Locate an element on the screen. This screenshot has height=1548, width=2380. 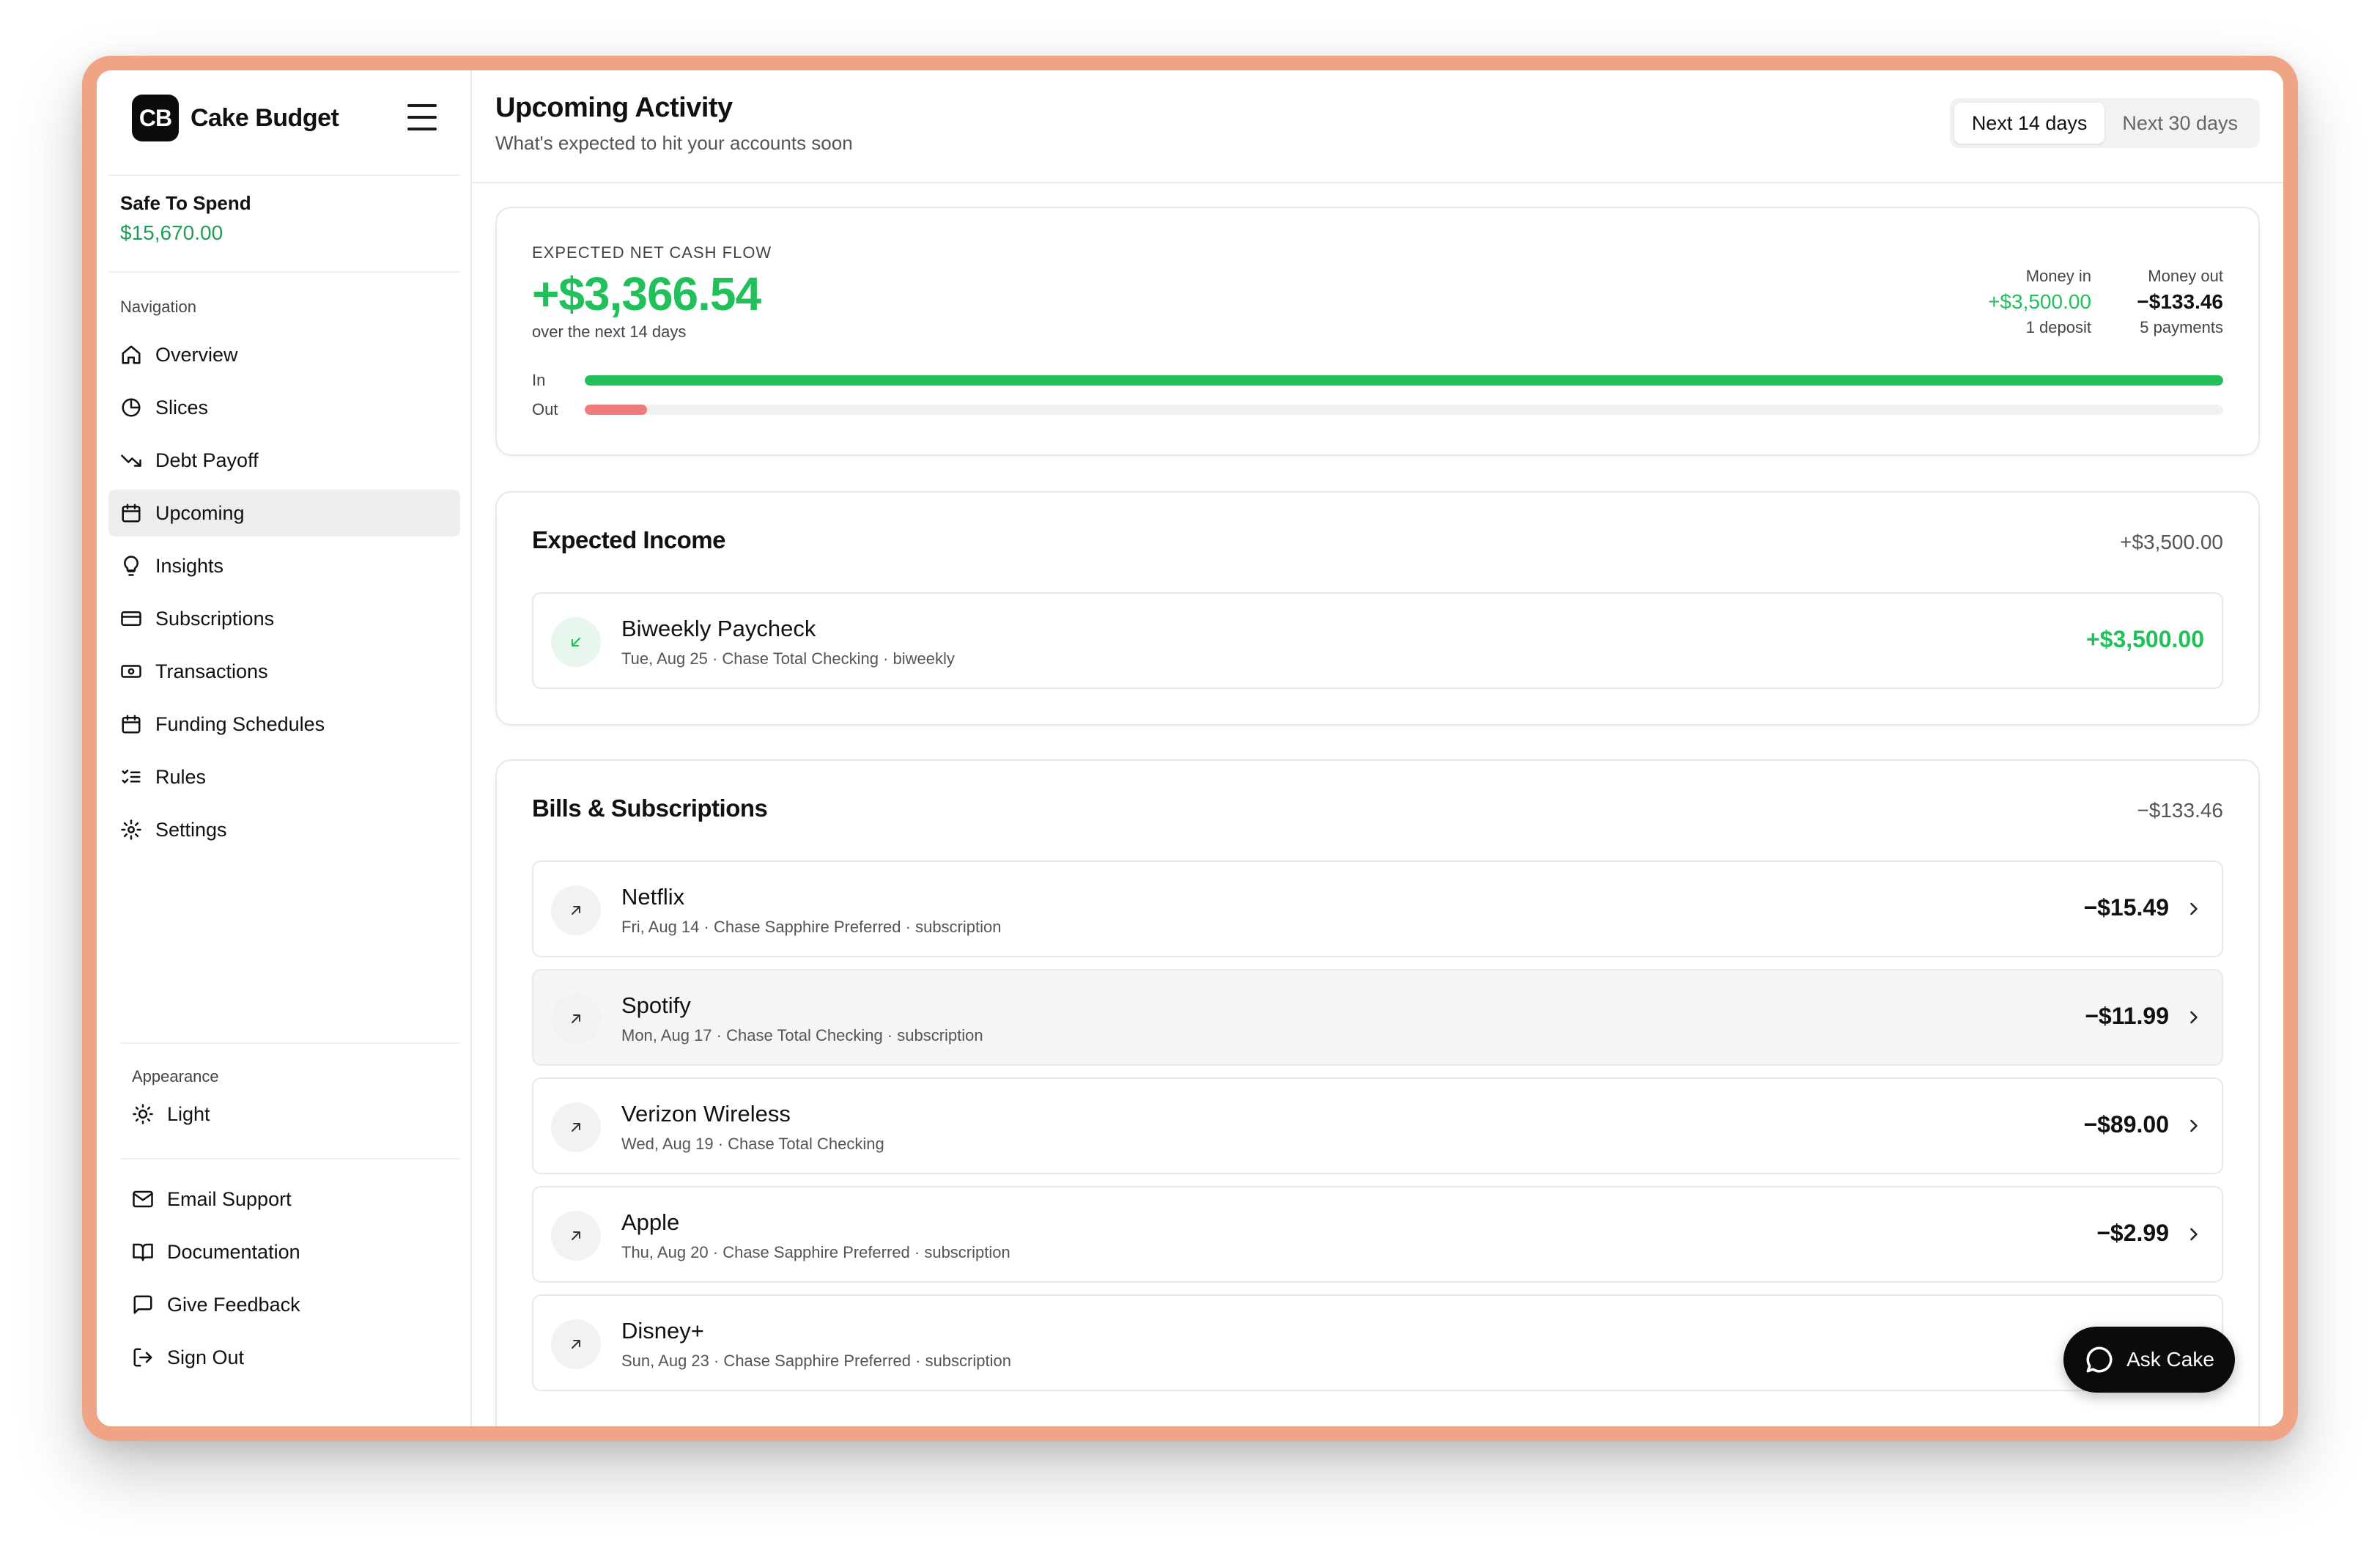
sidebar-item-label: Transactions is located at coordinates (211, 671).